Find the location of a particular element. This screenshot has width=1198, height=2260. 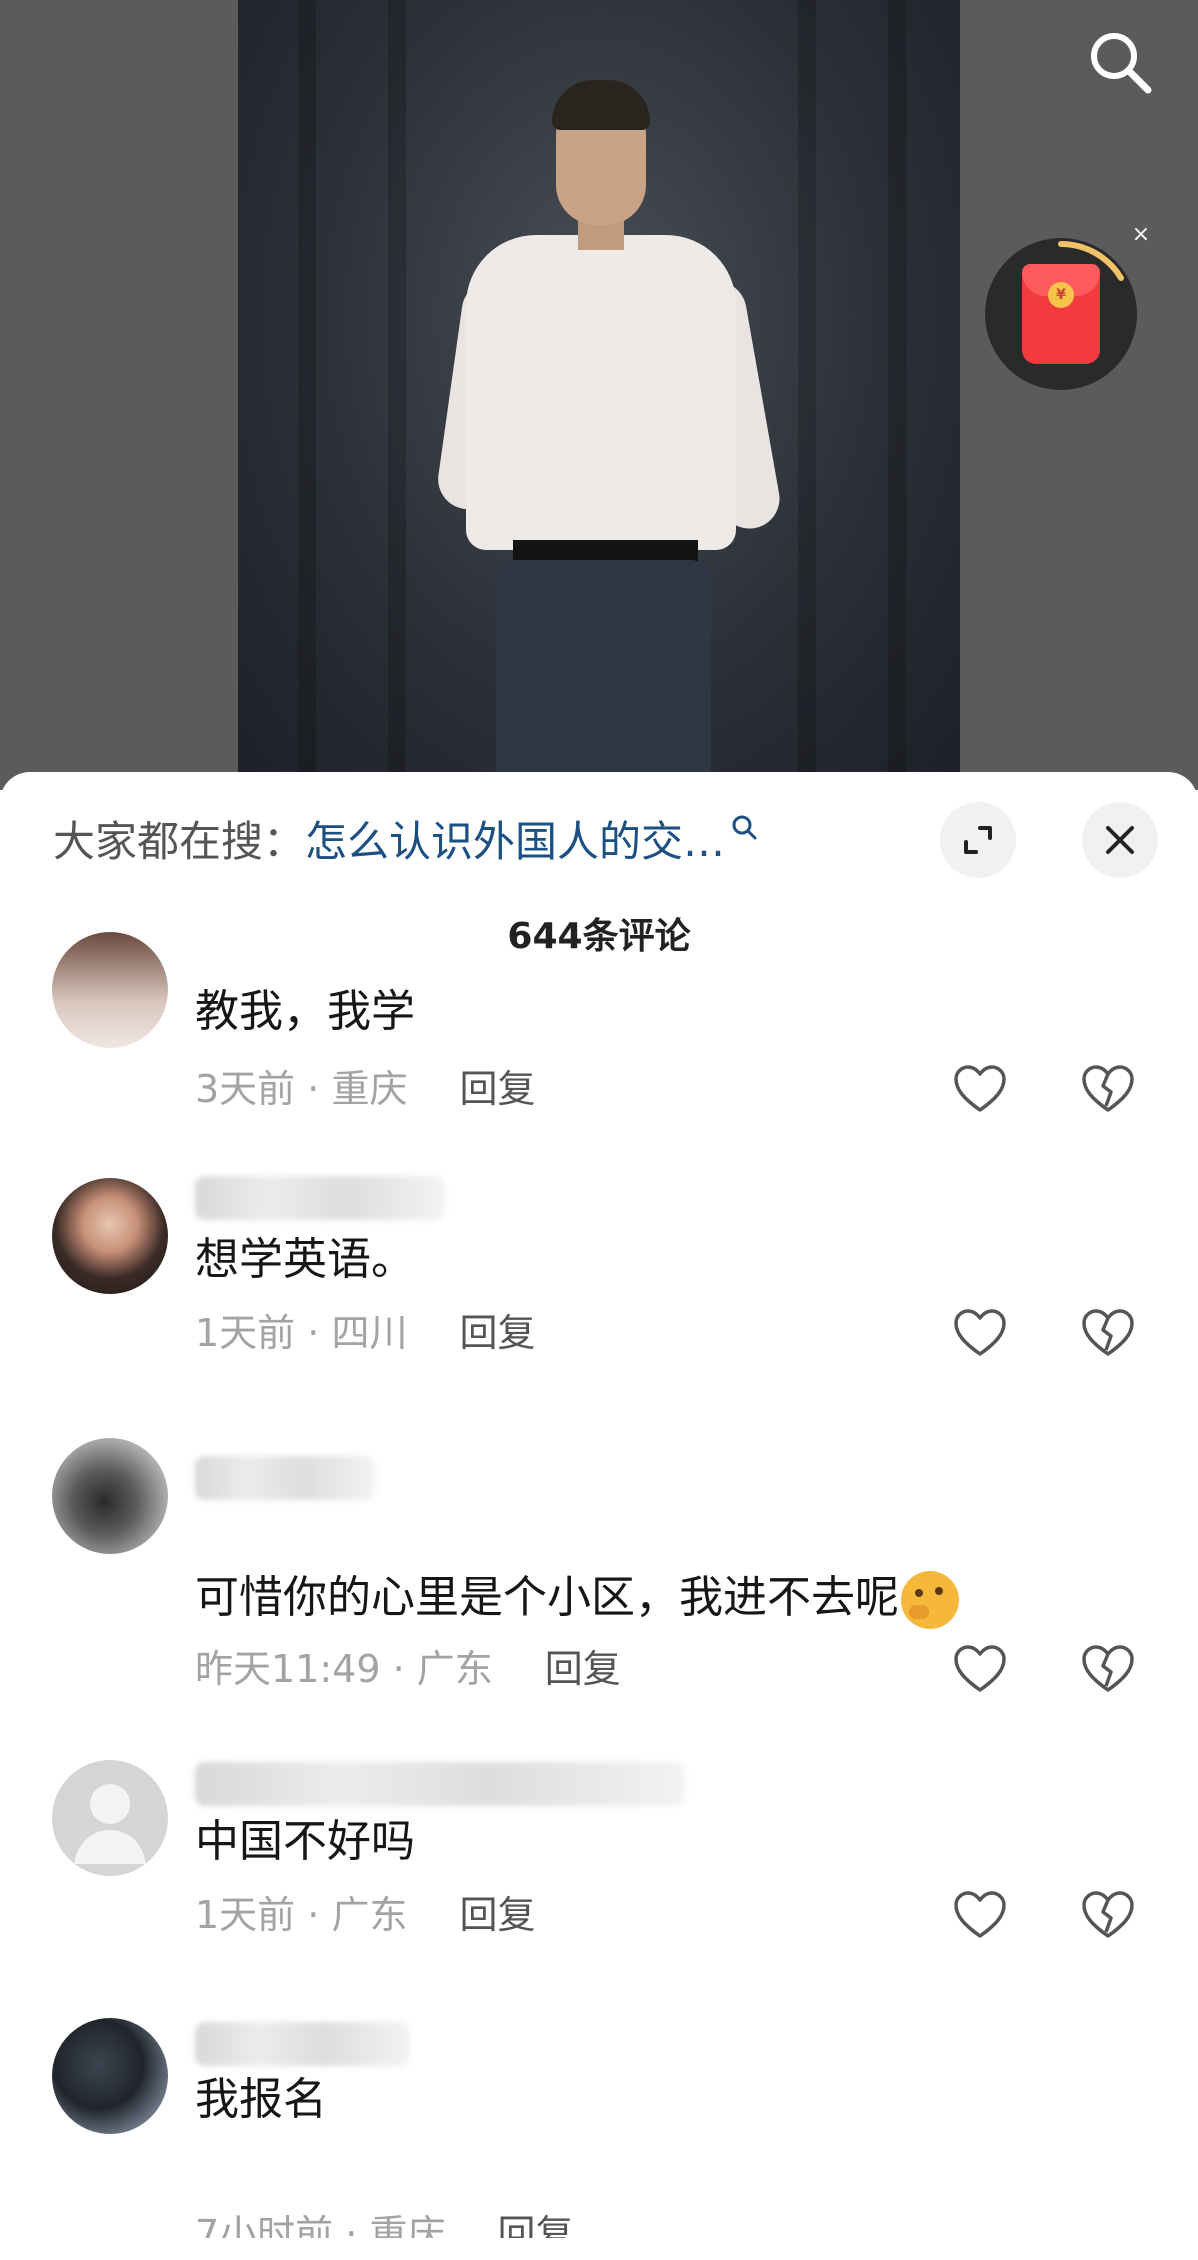

comment-time: 昨天11:49 is located at coordinates (288, 1669).